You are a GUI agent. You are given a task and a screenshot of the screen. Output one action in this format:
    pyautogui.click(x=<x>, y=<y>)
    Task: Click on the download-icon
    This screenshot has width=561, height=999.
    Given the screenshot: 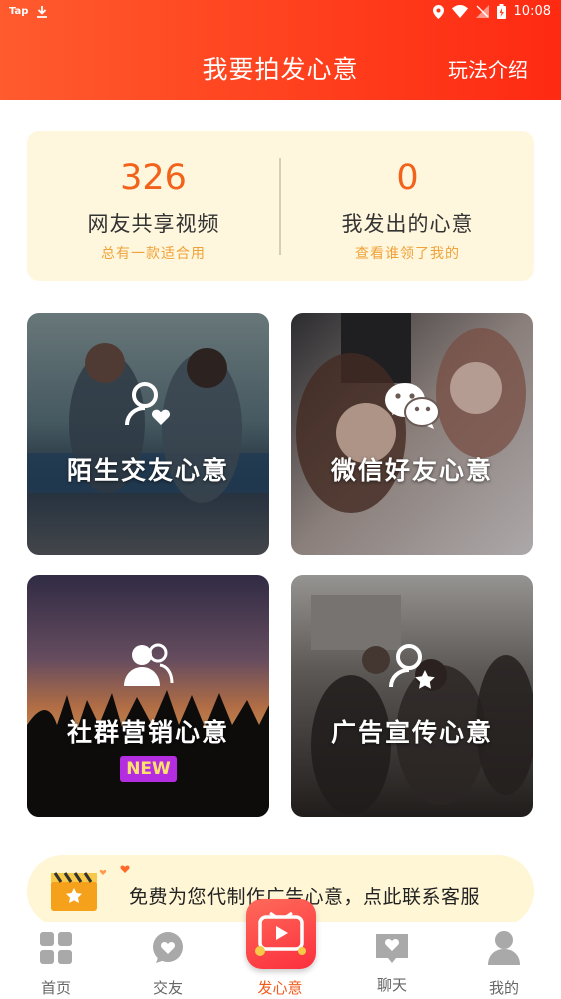 What is the action you would take?
    pyautogui.click(x=42, y=12)
    